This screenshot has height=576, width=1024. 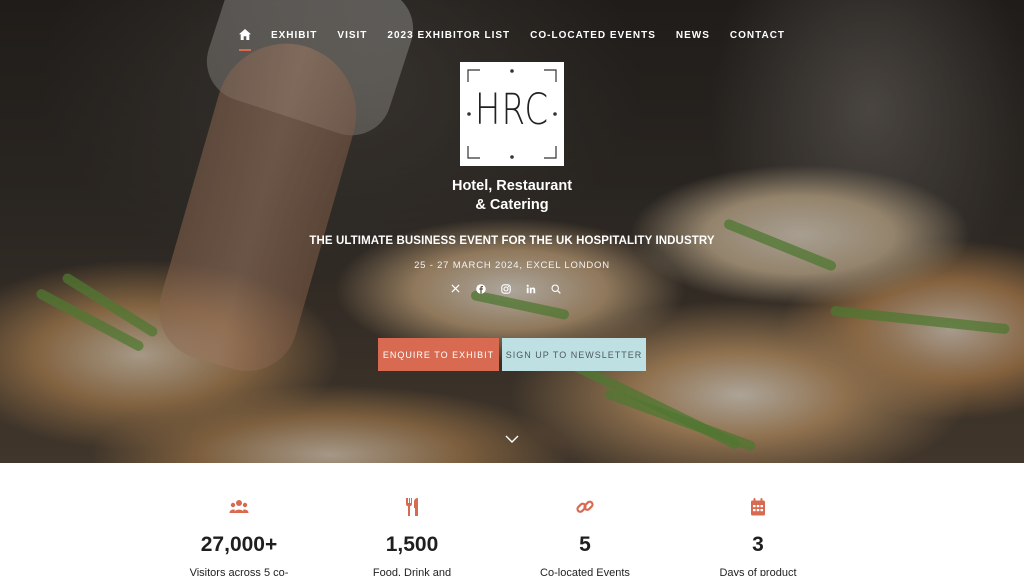 I want to click on enquire-to-exhibit-button: ENQUIRE TO EXHIBIT, so click(x=438, y=354).